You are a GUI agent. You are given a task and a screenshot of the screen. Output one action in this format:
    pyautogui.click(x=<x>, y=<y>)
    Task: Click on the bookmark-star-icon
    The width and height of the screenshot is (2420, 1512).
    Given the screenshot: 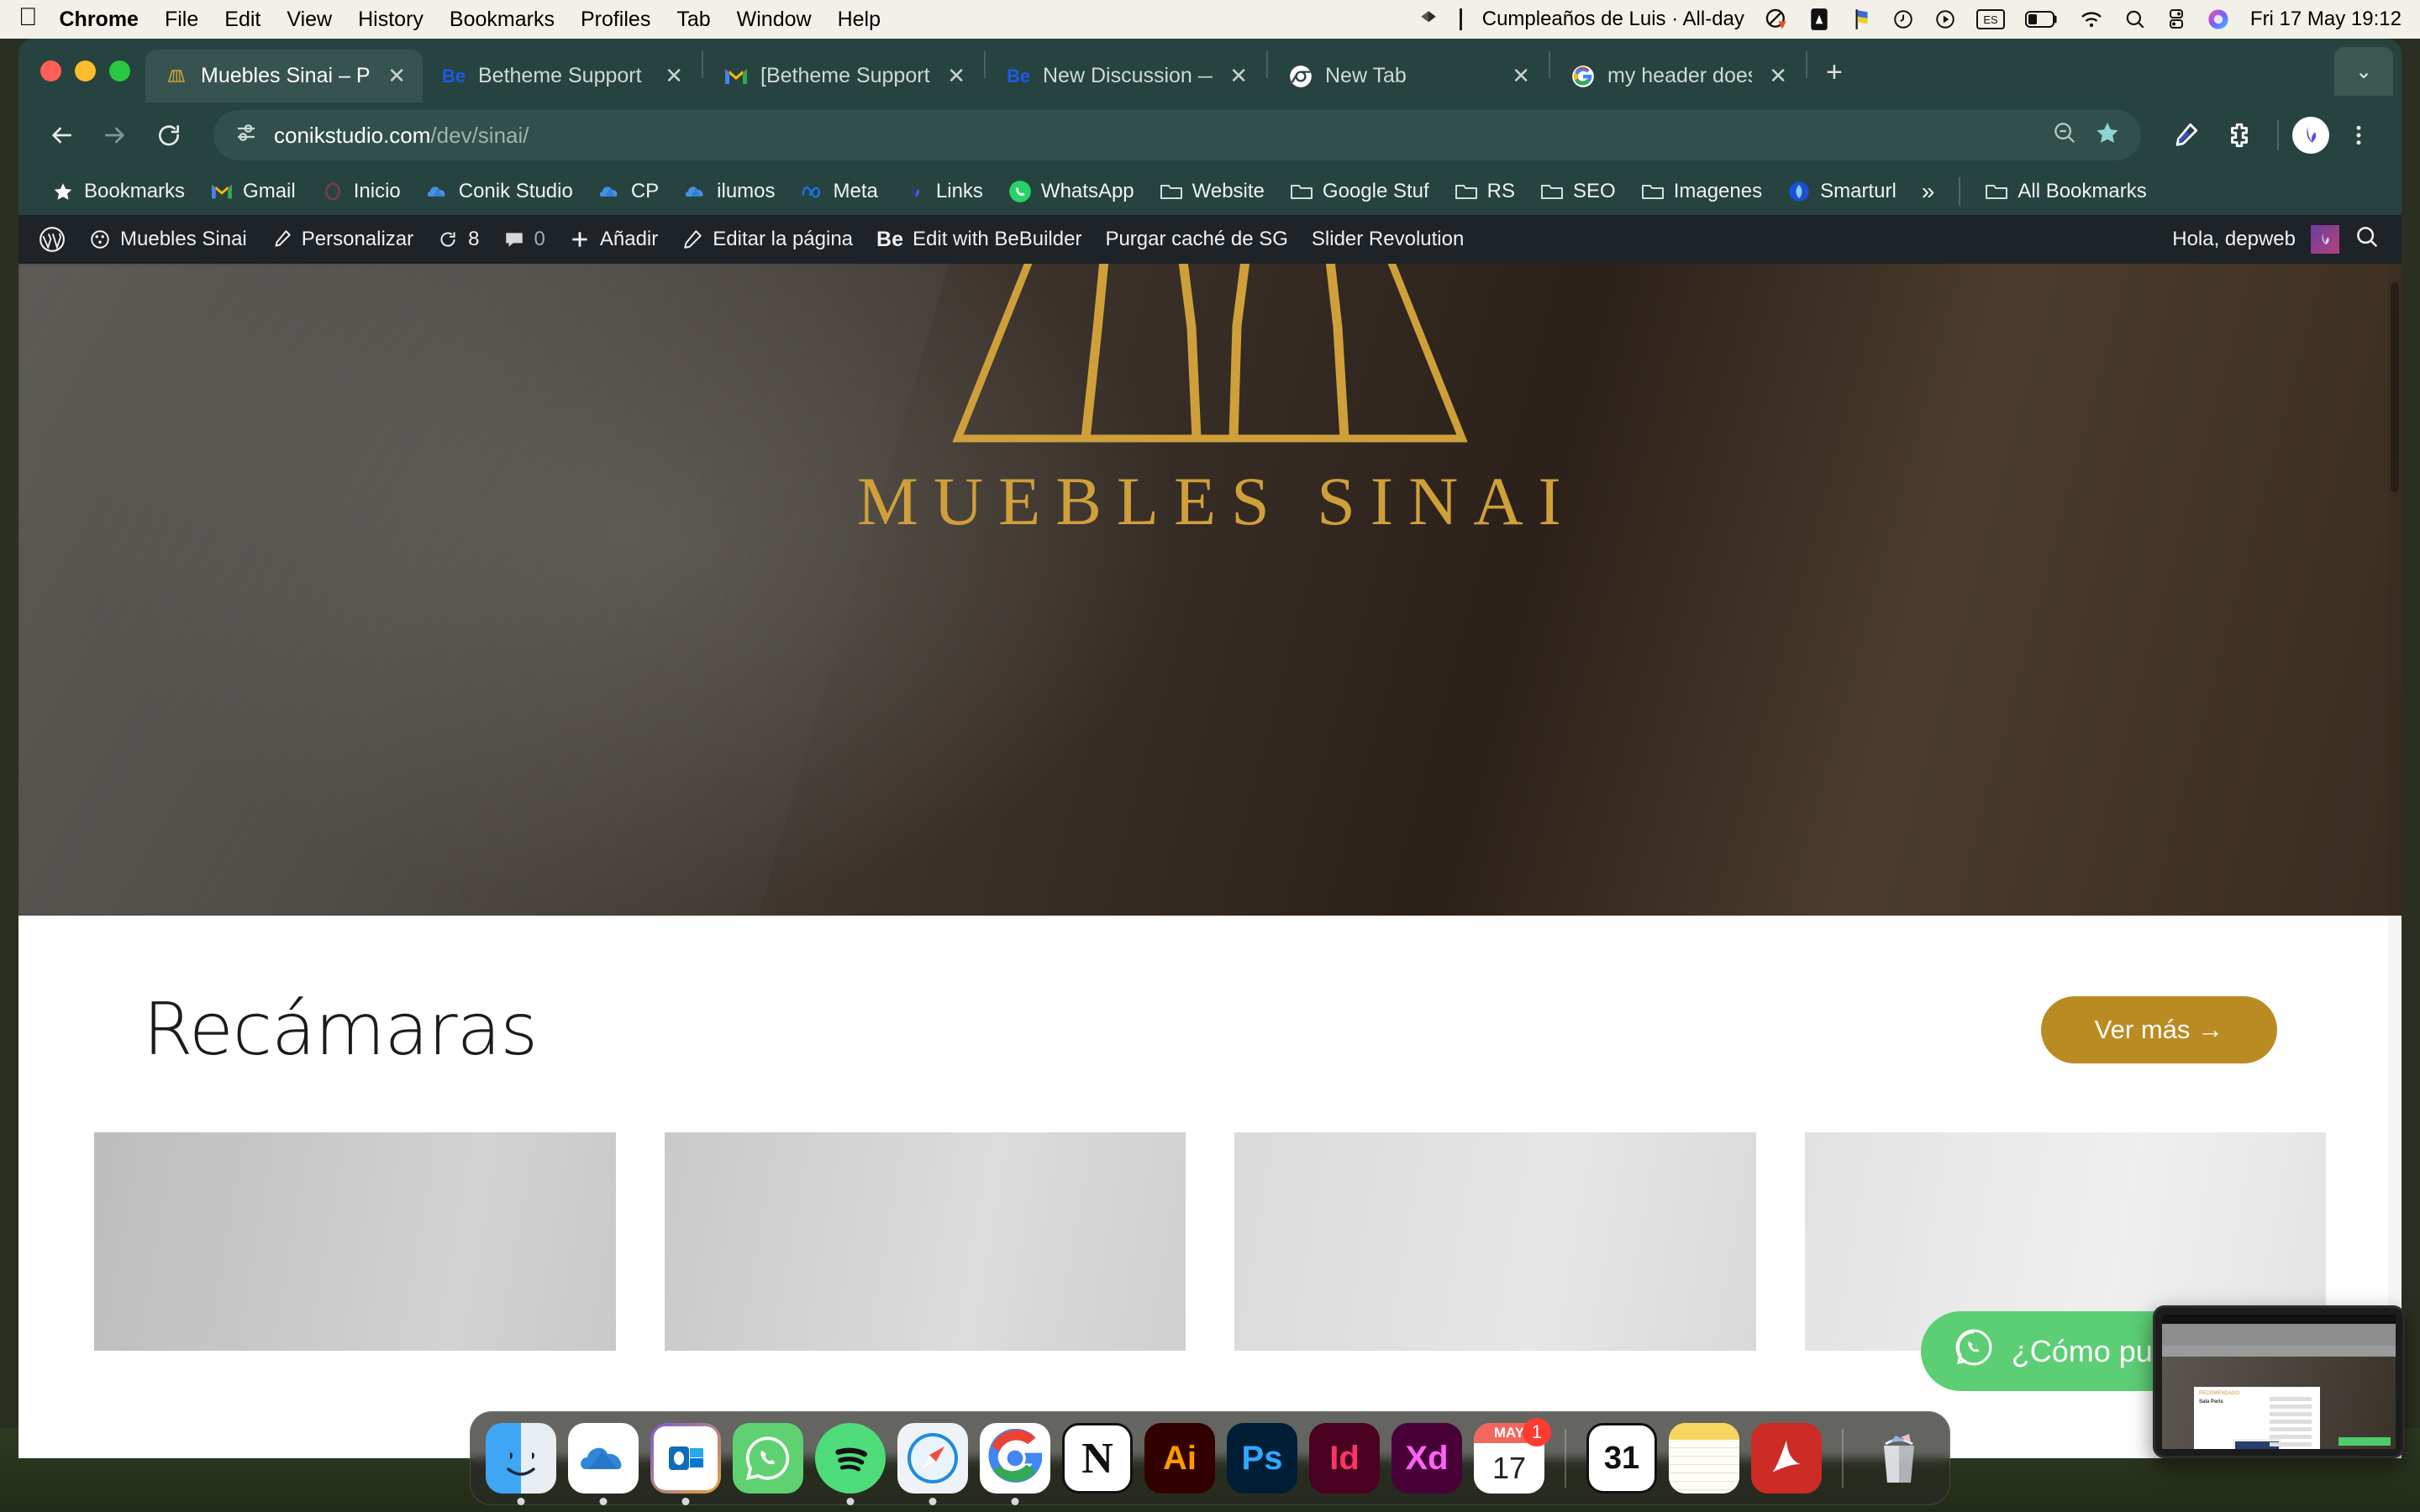 What is the action you would take?
    pyautogui.click(x=2107, y=135)
    